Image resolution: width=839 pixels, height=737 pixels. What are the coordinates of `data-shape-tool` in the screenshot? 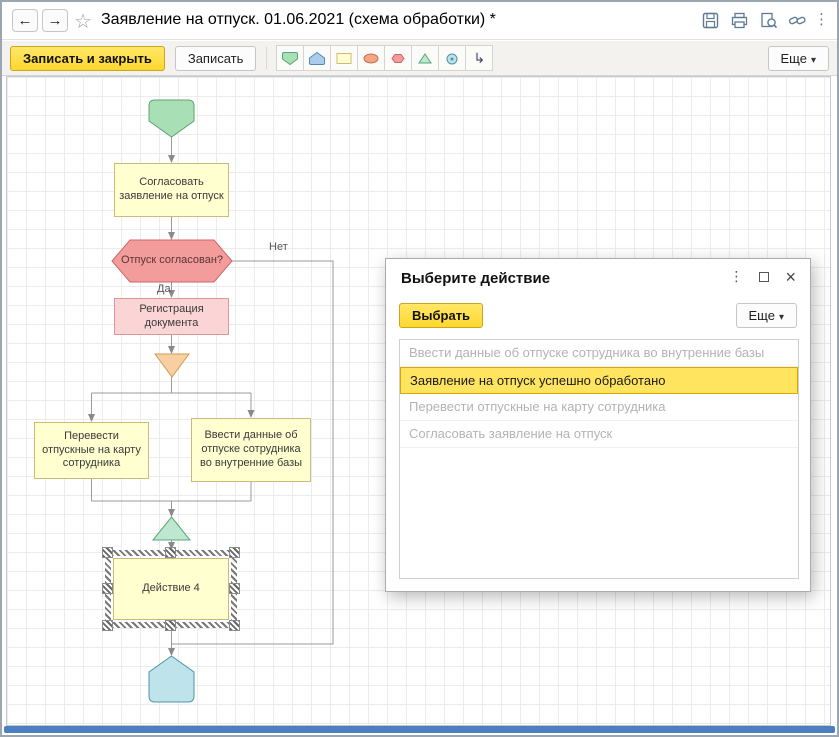 It's located at (452, 58).